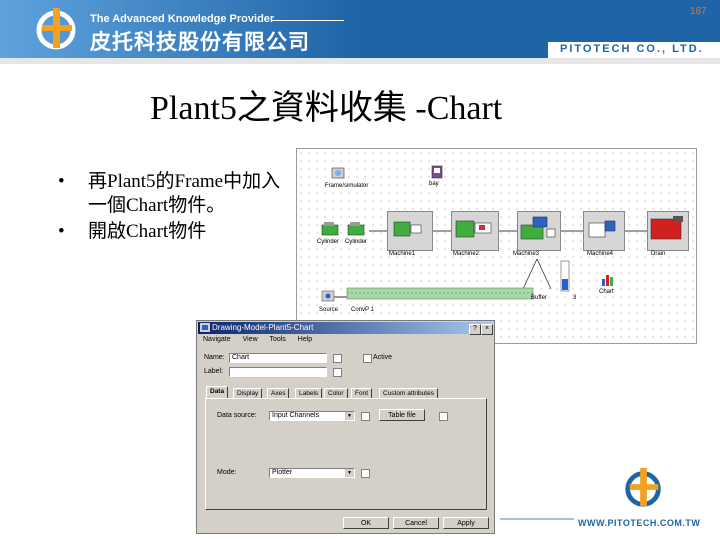  Describe the element at coordinates (537, 519) in the screenshot. I see `footer-rule` at that location.